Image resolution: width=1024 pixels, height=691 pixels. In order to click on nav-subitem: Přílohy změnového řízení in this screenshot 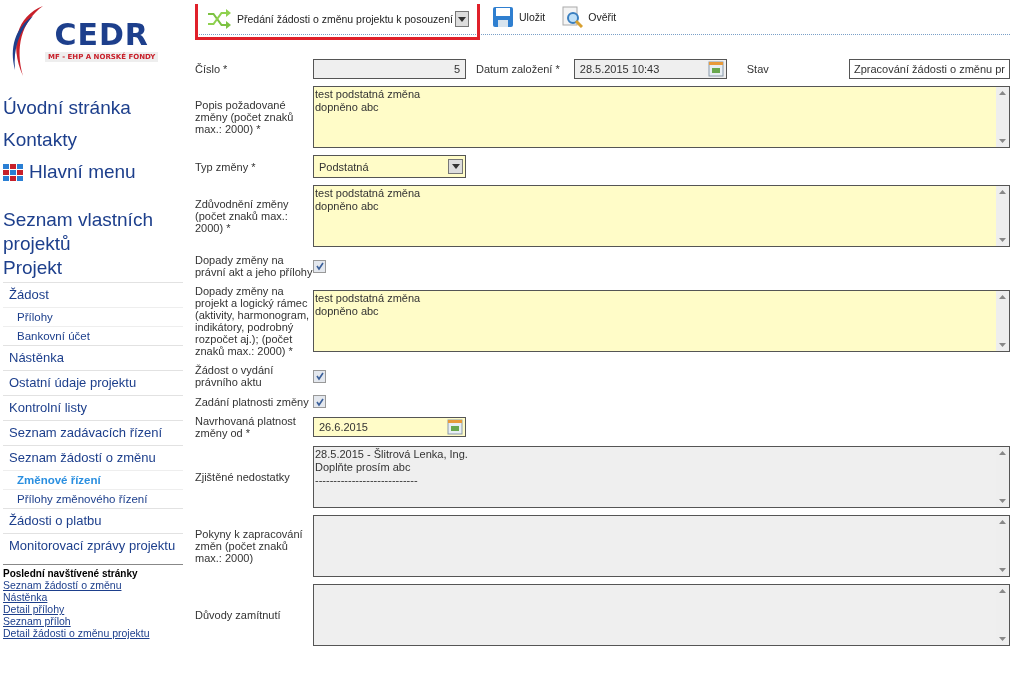, I will do `click(93, 498)`.